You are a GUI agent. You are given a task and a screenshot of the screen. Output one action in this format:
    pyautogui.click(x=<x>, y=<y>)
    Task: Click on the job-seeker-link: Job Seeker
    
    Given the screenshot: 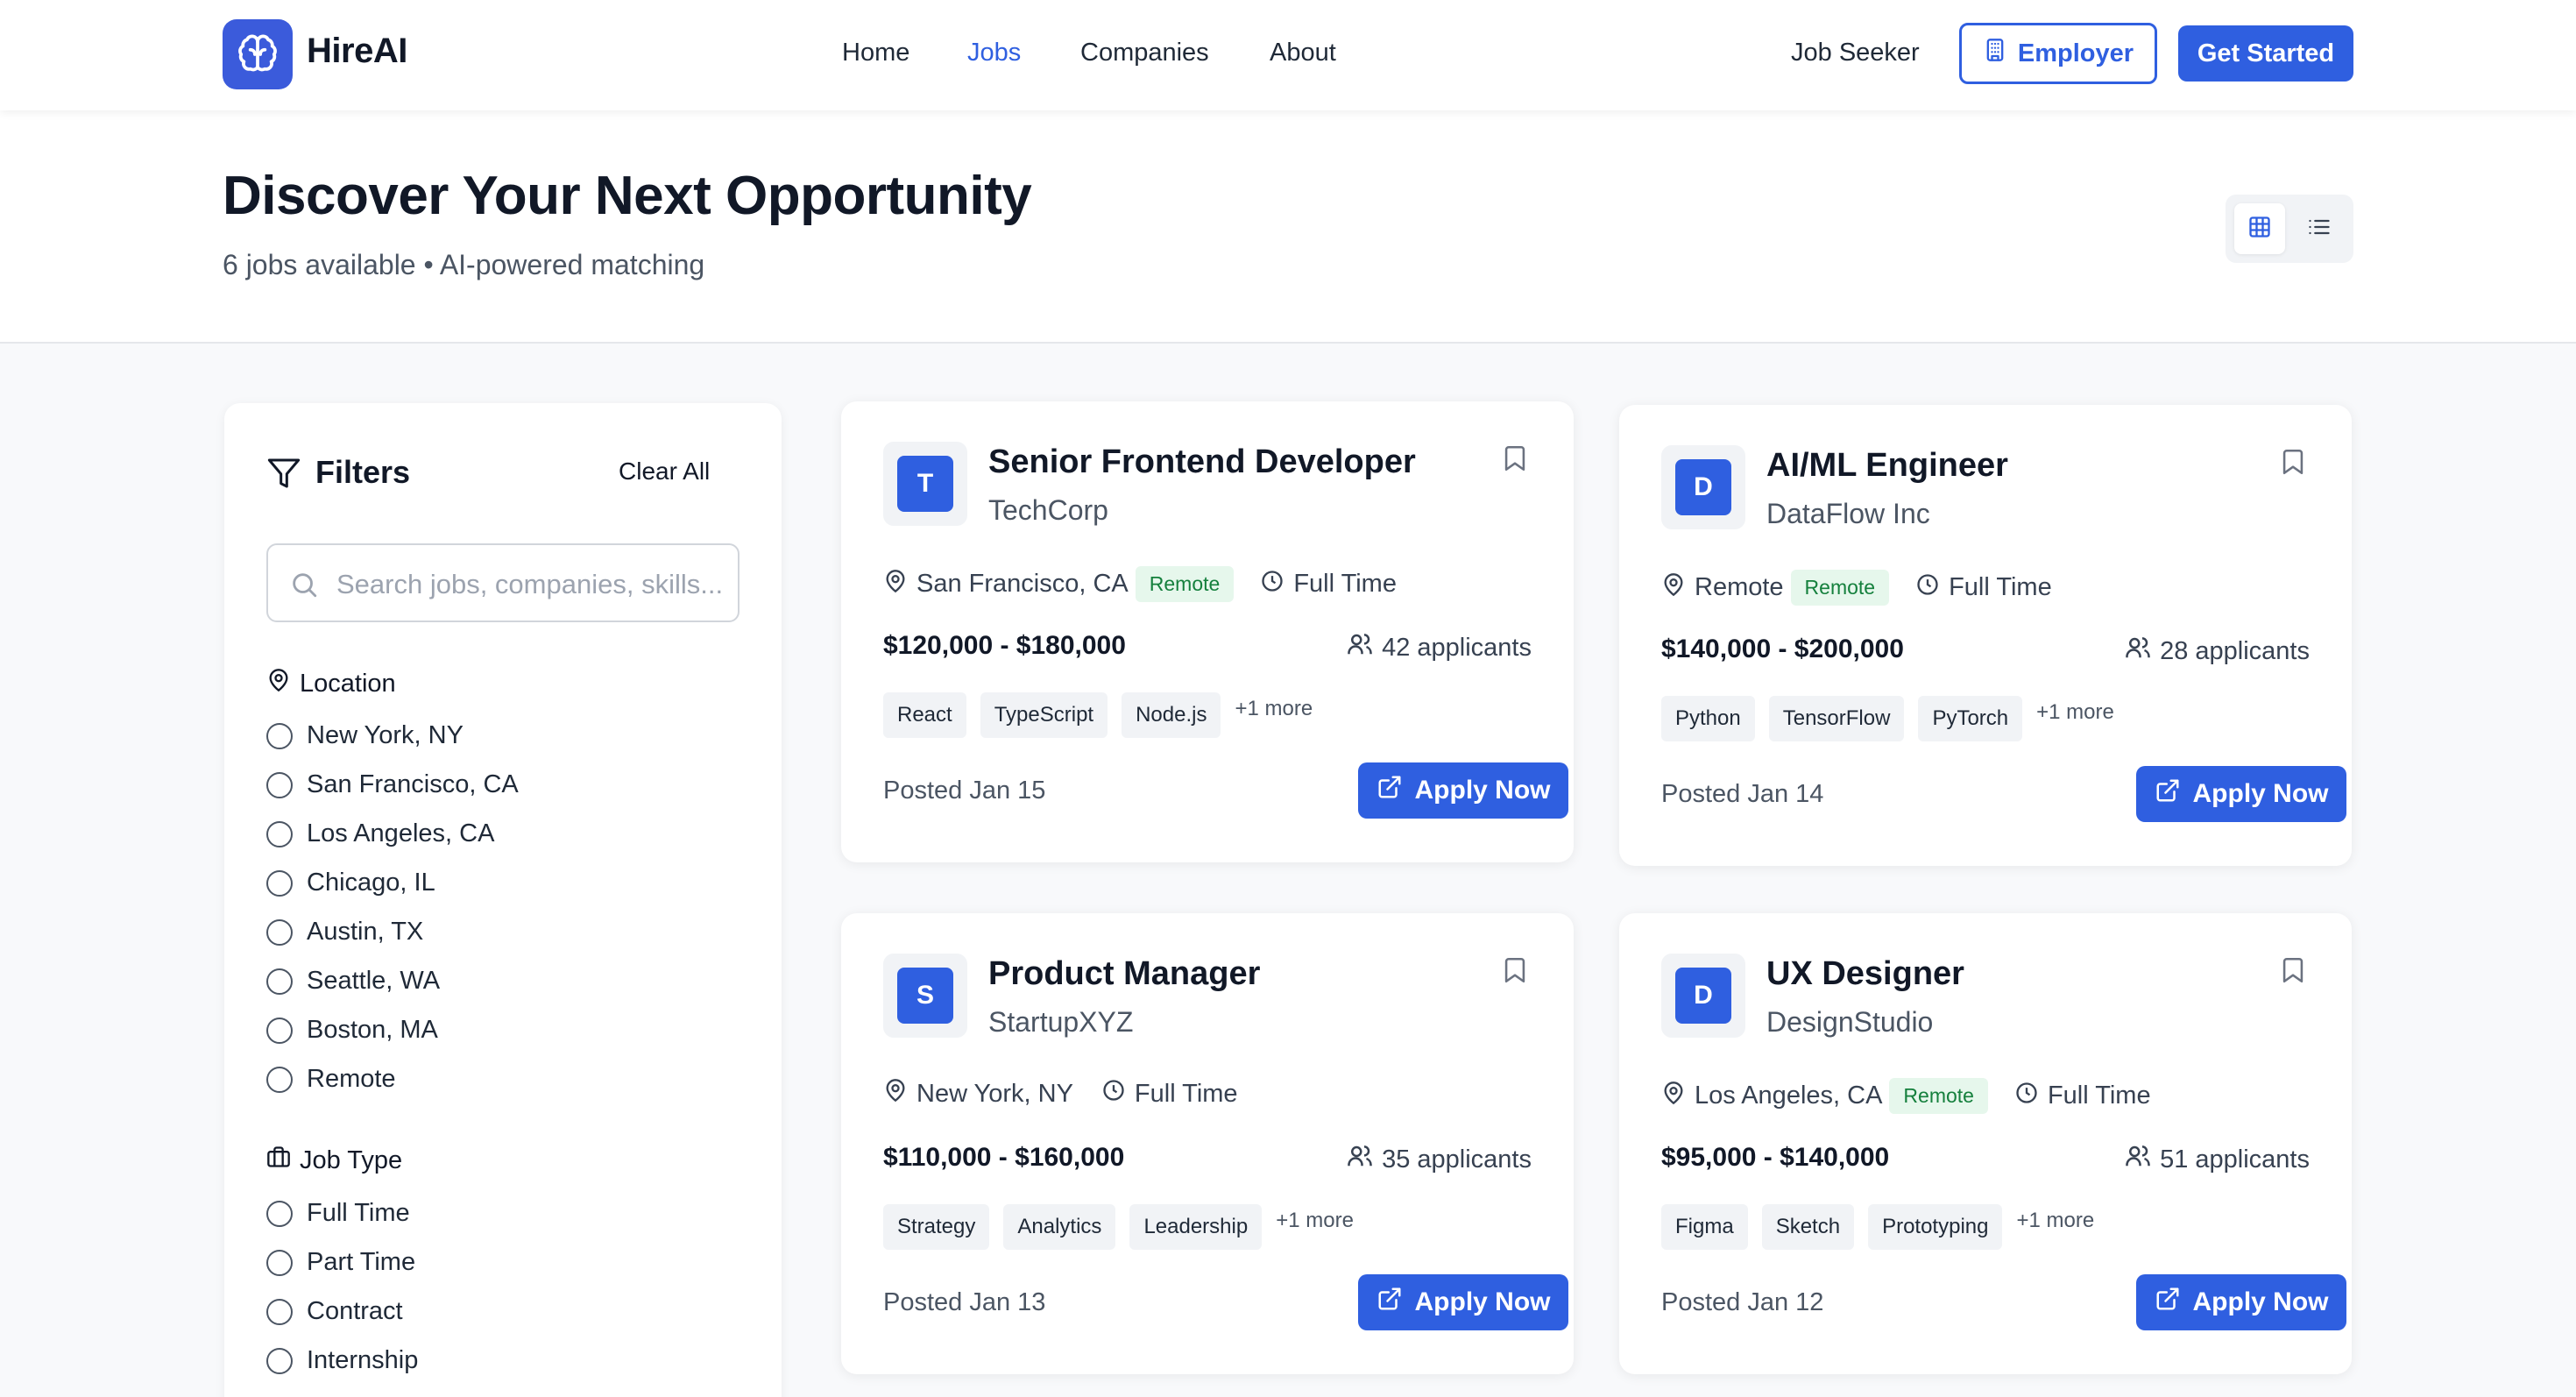 What is the action you would take?
    pyautogui.click(x=1855, y=53)
    